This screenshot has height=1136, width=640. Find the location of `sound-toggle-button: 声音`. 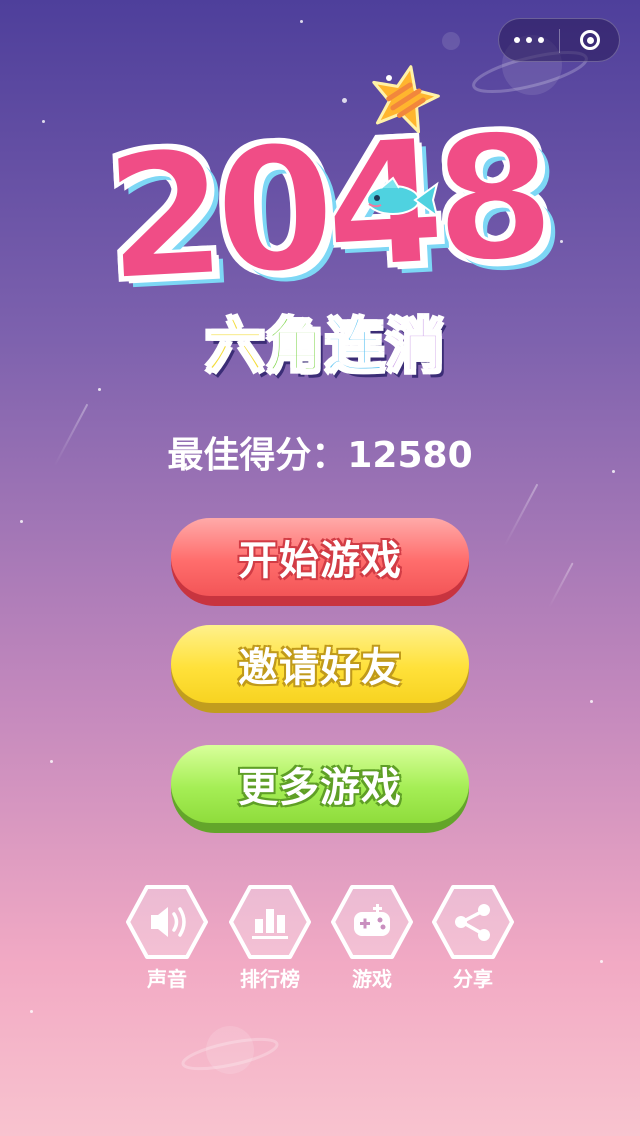

sound-toggle-button: 声音 is located at coordinates (167, 938).